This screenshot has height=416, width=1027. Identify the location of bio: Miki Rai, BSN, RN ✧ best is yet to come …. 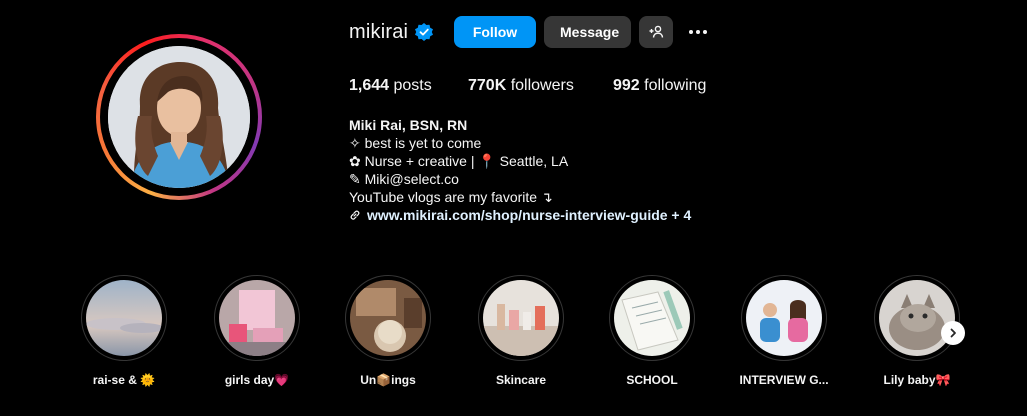
(520, 170).